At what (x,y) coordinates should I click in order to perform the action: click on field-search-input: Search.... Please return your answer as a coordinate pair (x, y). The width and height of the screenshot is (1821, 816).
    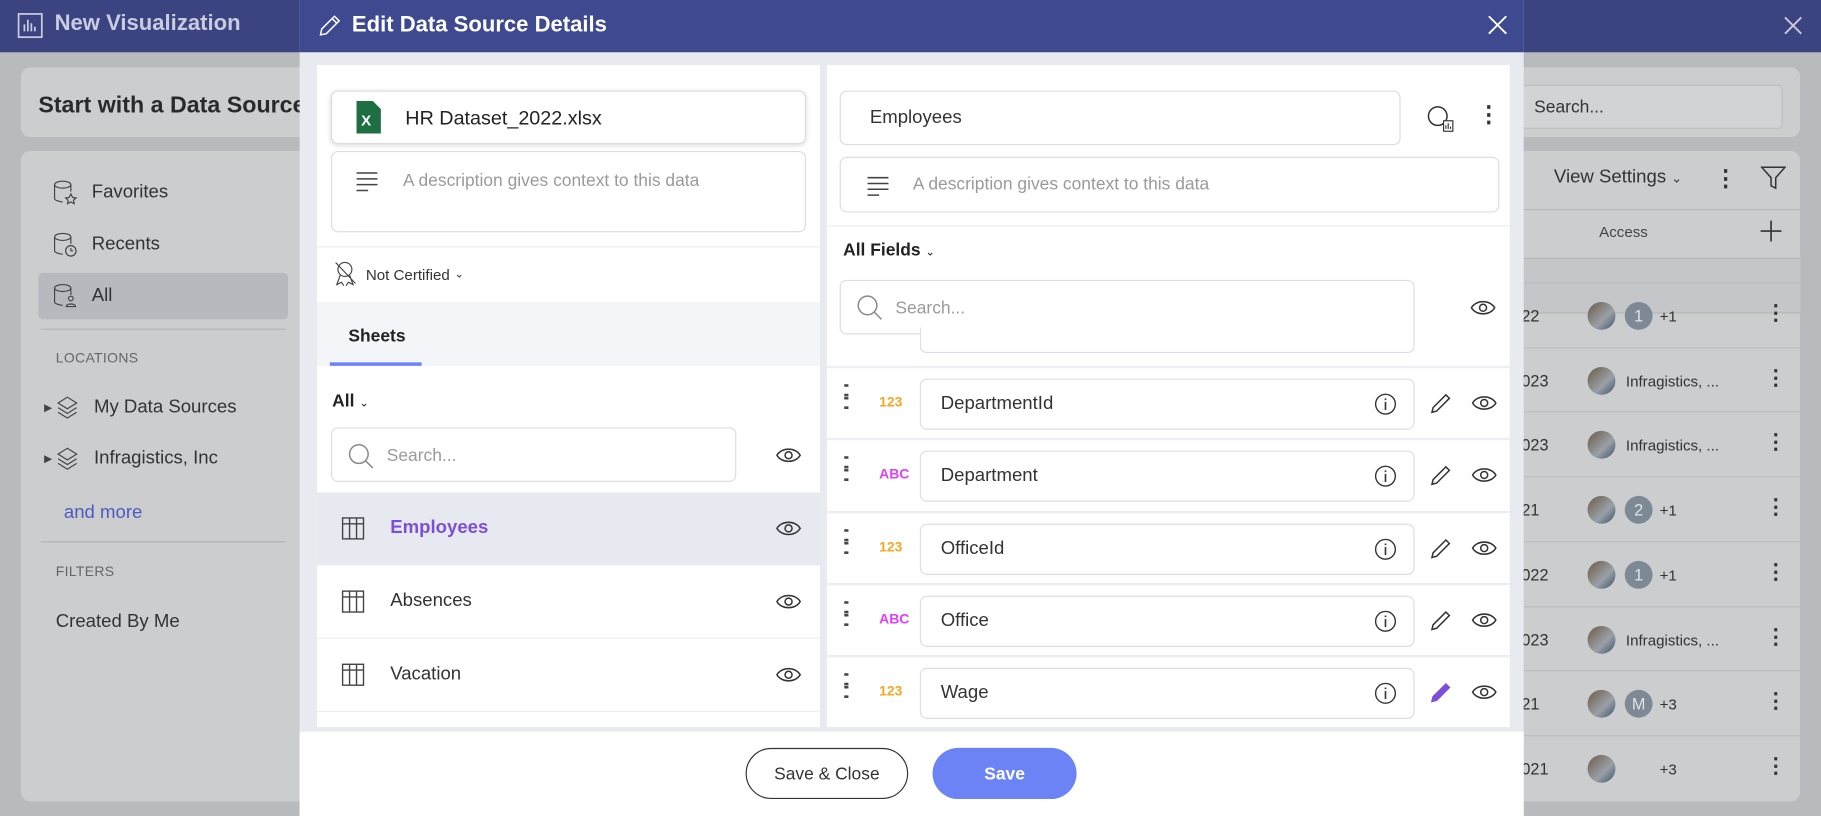
    Looking at the image, I should click on (1127, 307).